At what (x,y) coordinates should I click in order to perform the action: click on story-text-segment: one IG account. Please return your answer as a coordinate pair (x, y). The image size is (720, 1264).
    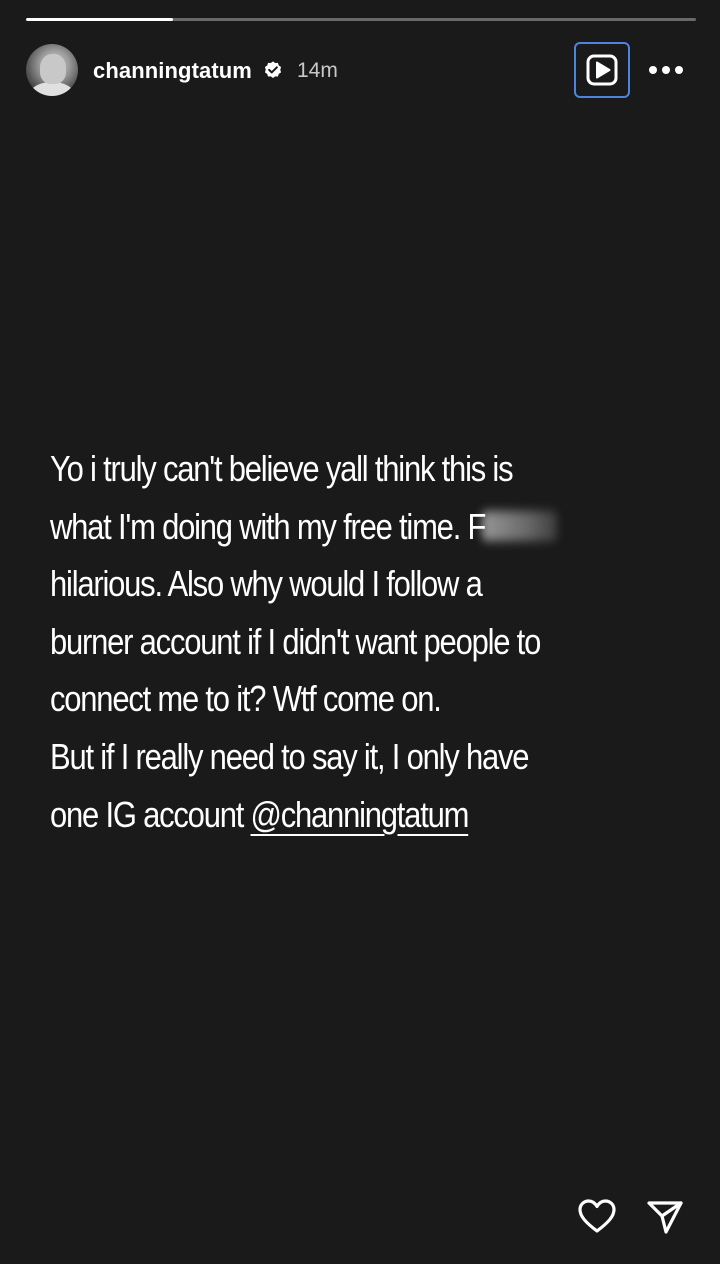
    Looking at the image, I should click on (150, 814).